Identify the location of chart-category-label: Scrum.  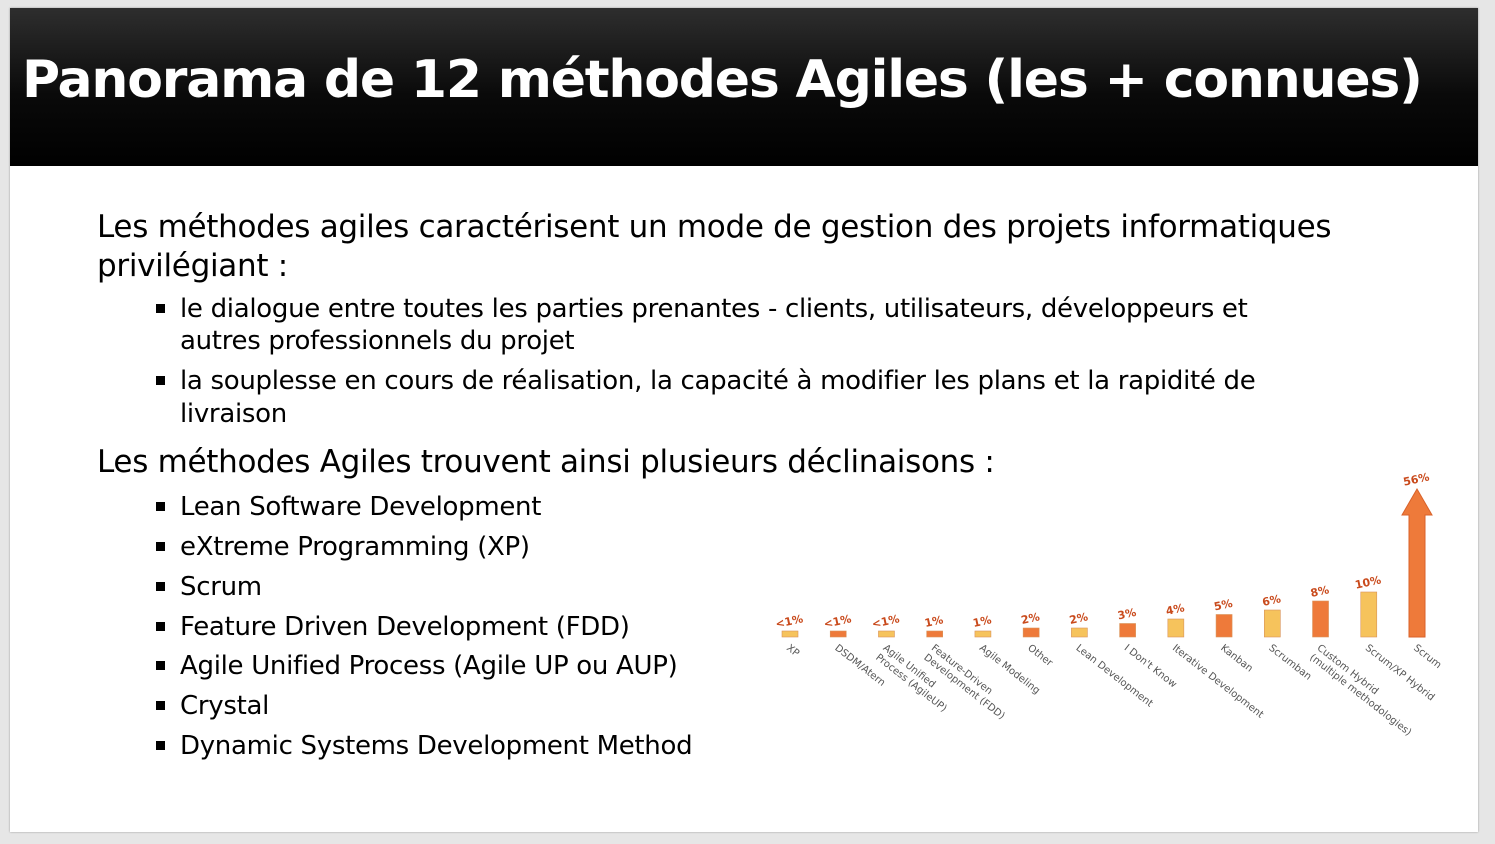
(1427, 657).